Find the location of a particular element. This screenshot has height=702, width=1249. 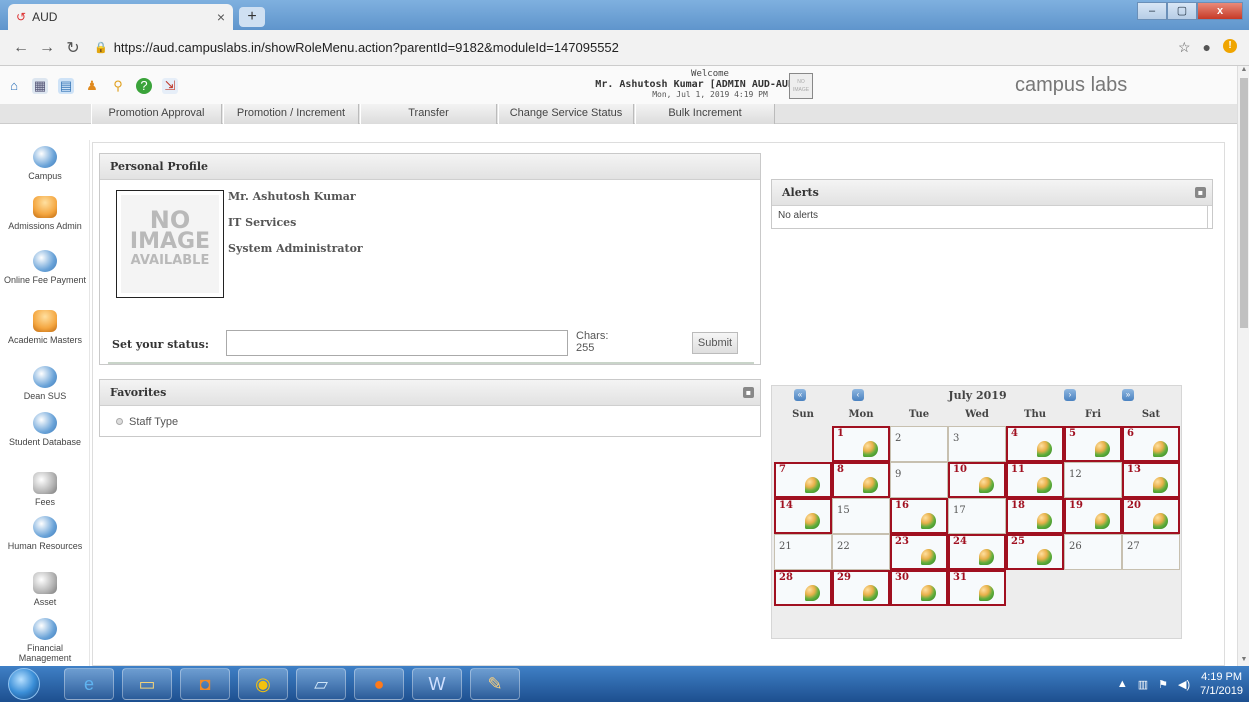

firefox-icon: ● is located at coordinates (379, 684).